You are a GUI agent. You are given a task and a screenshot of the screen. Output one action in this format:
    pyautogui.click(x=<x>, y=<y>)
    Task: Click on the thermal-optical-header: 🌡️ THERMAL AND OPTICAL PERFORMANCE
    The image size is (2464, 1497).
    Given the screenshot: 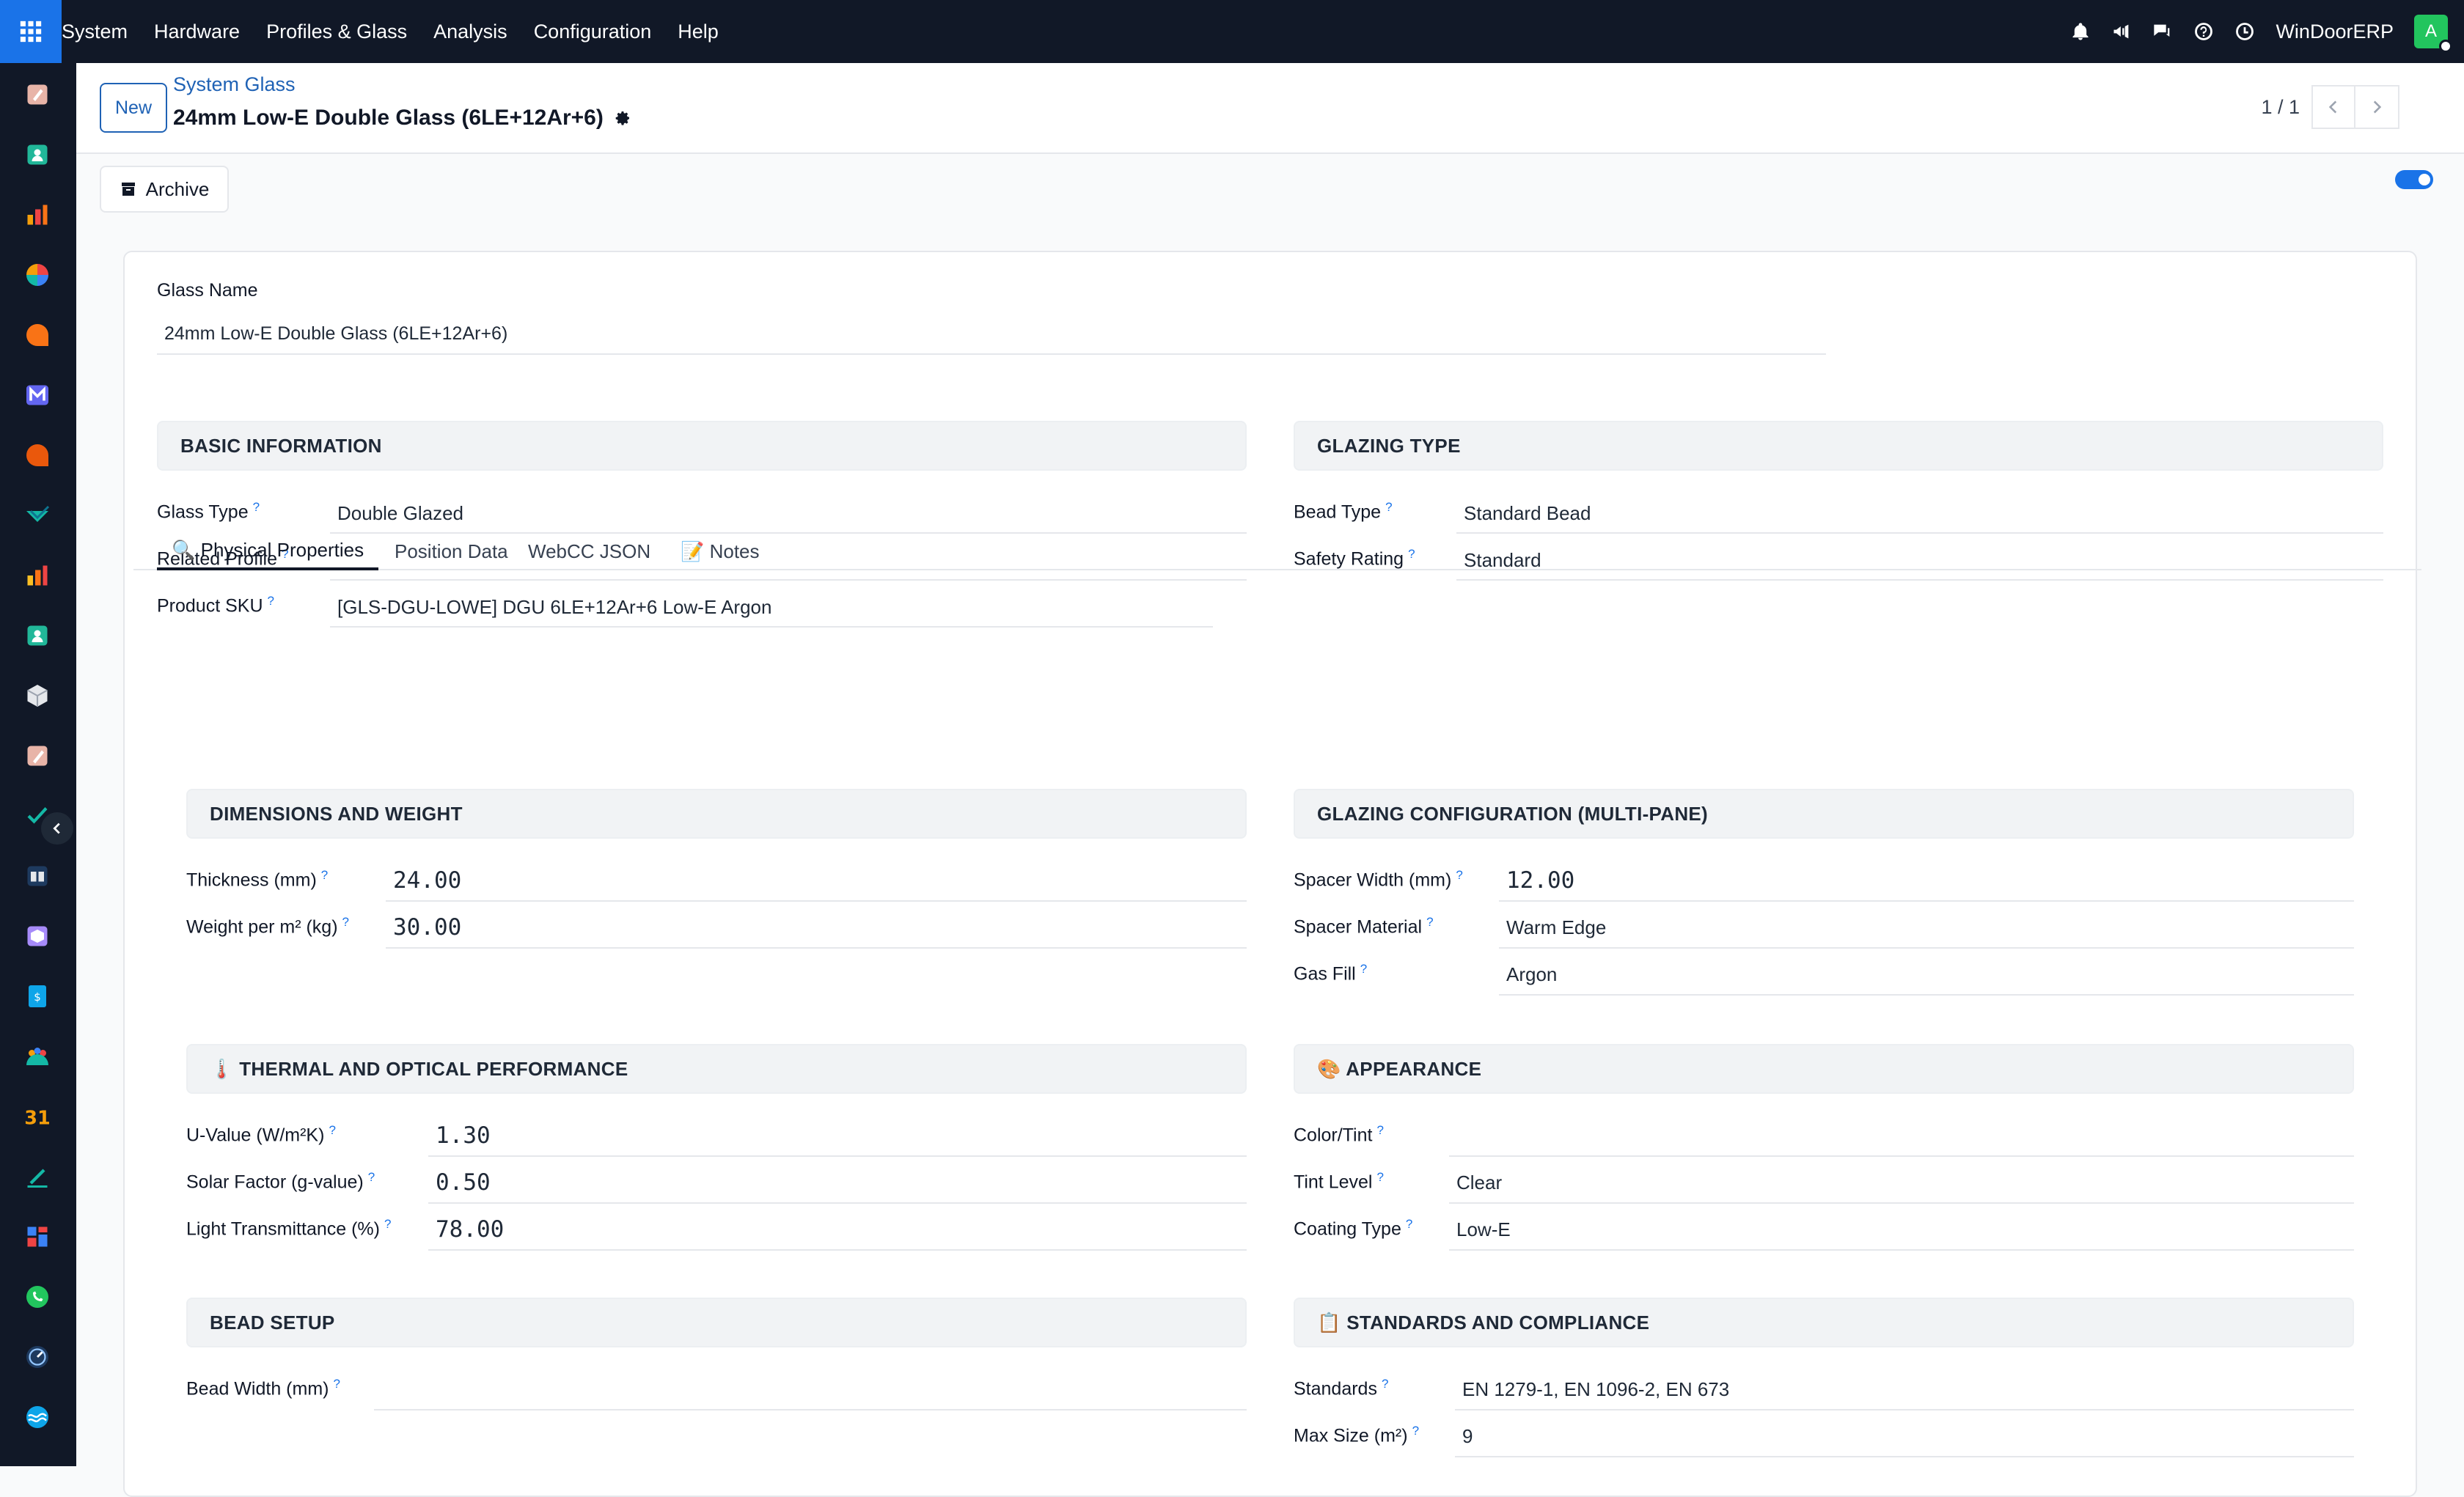 What is the action you would take?
    pyautogui.click(x=716, y=1069)
    